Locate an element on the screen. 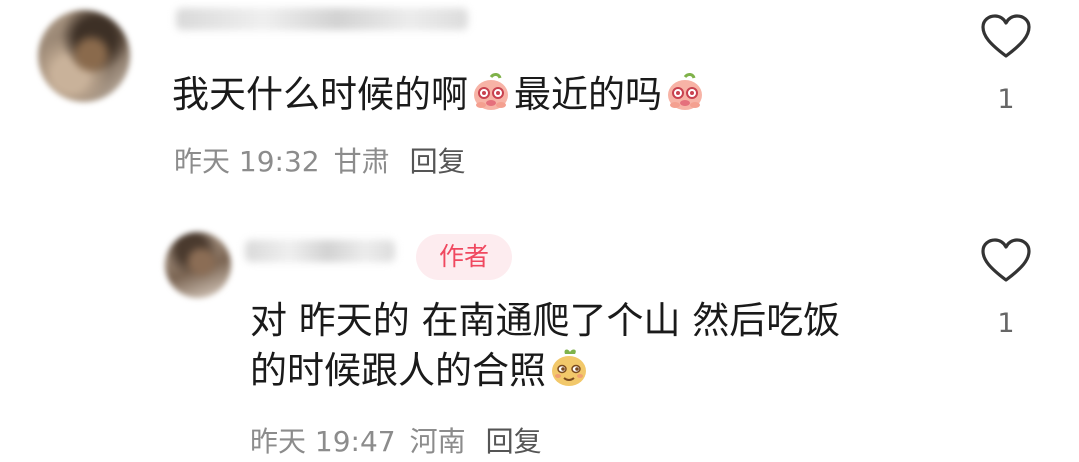 The height and width of the screenshot is (462, 1079). comment-text: 我天什么时候的啊 最近的吗 is located at coordinates (552, 95).